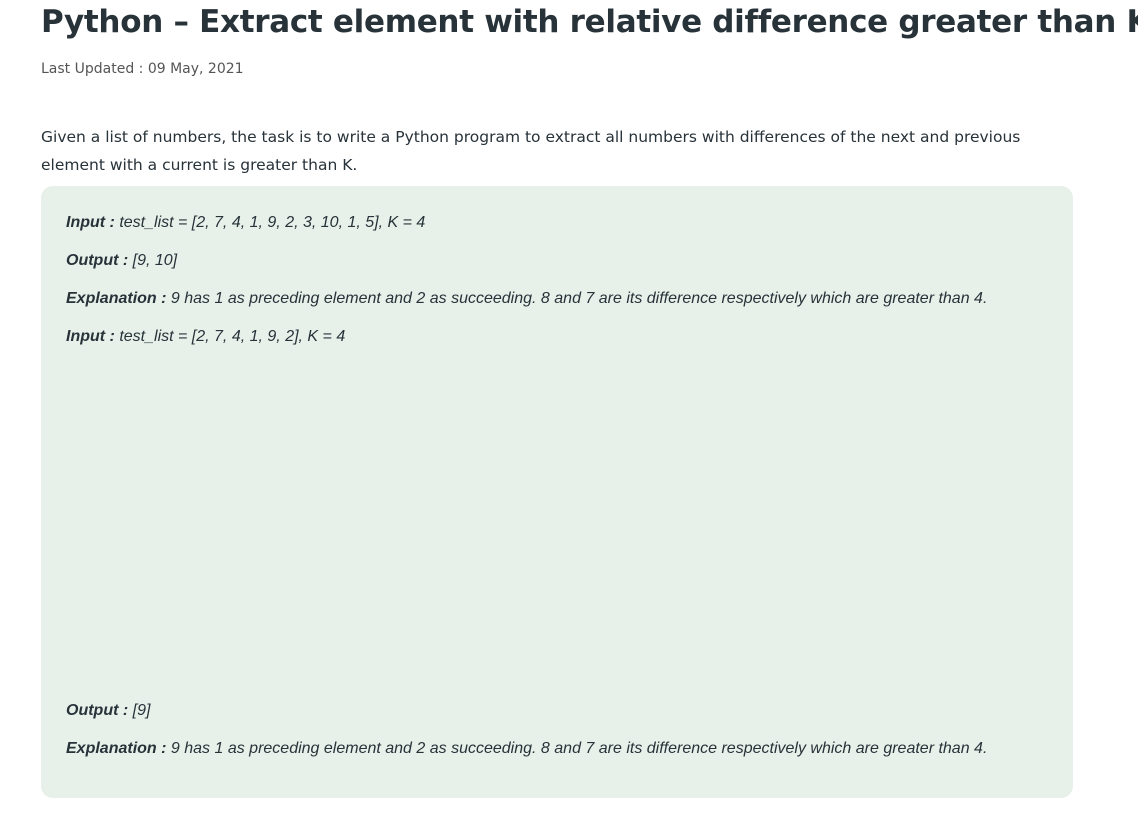 This screenshot has width=1138, height=814. I want to click on example-output-2: Output : [9], so click(108, 711).